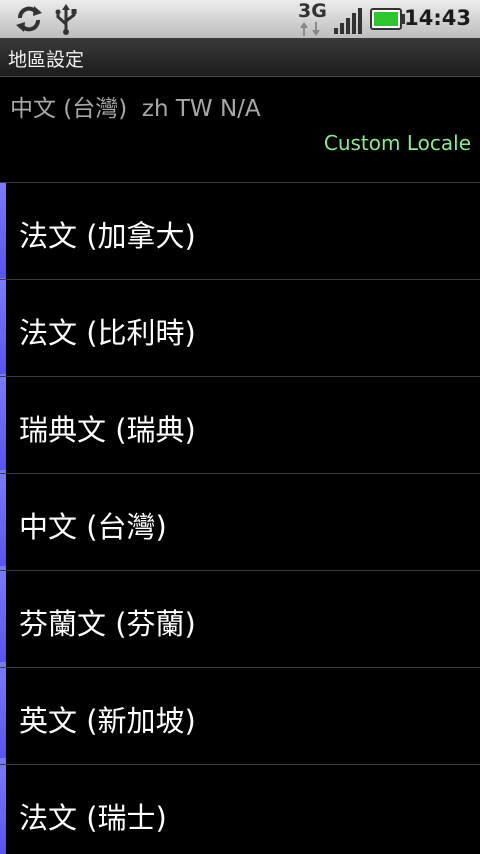 Image resolution: width=480 pixels, height=854 pixels. I want to click on data-arrows-icon, so click(310, 29).